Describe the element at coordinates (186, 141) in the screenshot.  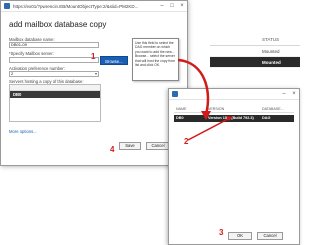
I see `annotation-number-2: 2` at that location.